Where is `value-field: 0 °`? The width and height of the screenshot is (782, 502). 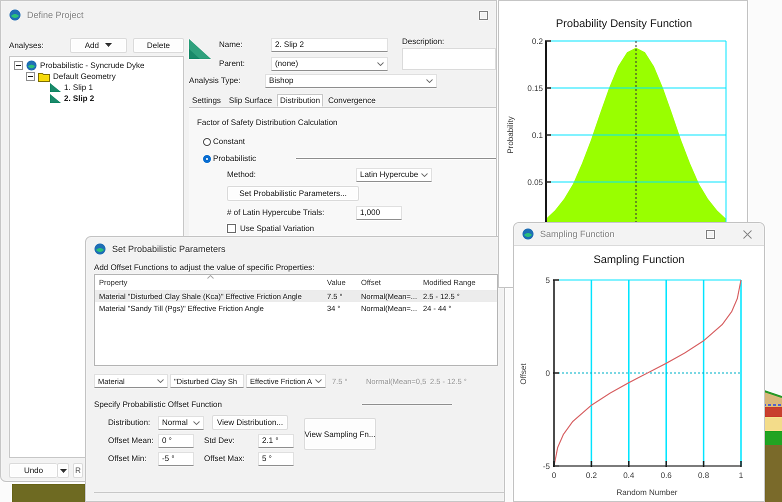
value-field: 0 ° is located at coordinates (176, 441).